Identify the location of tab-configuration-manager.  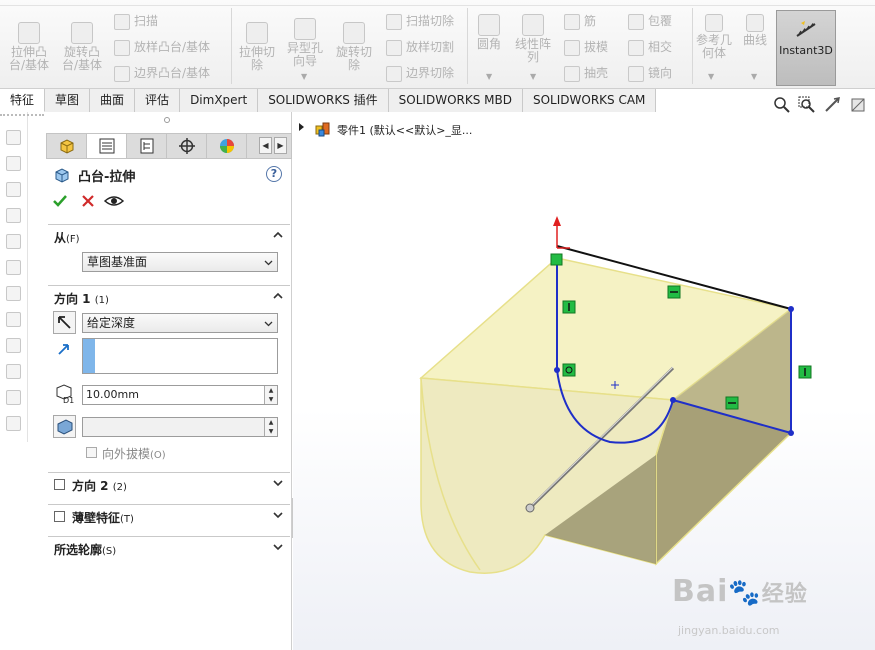
(147, 146).